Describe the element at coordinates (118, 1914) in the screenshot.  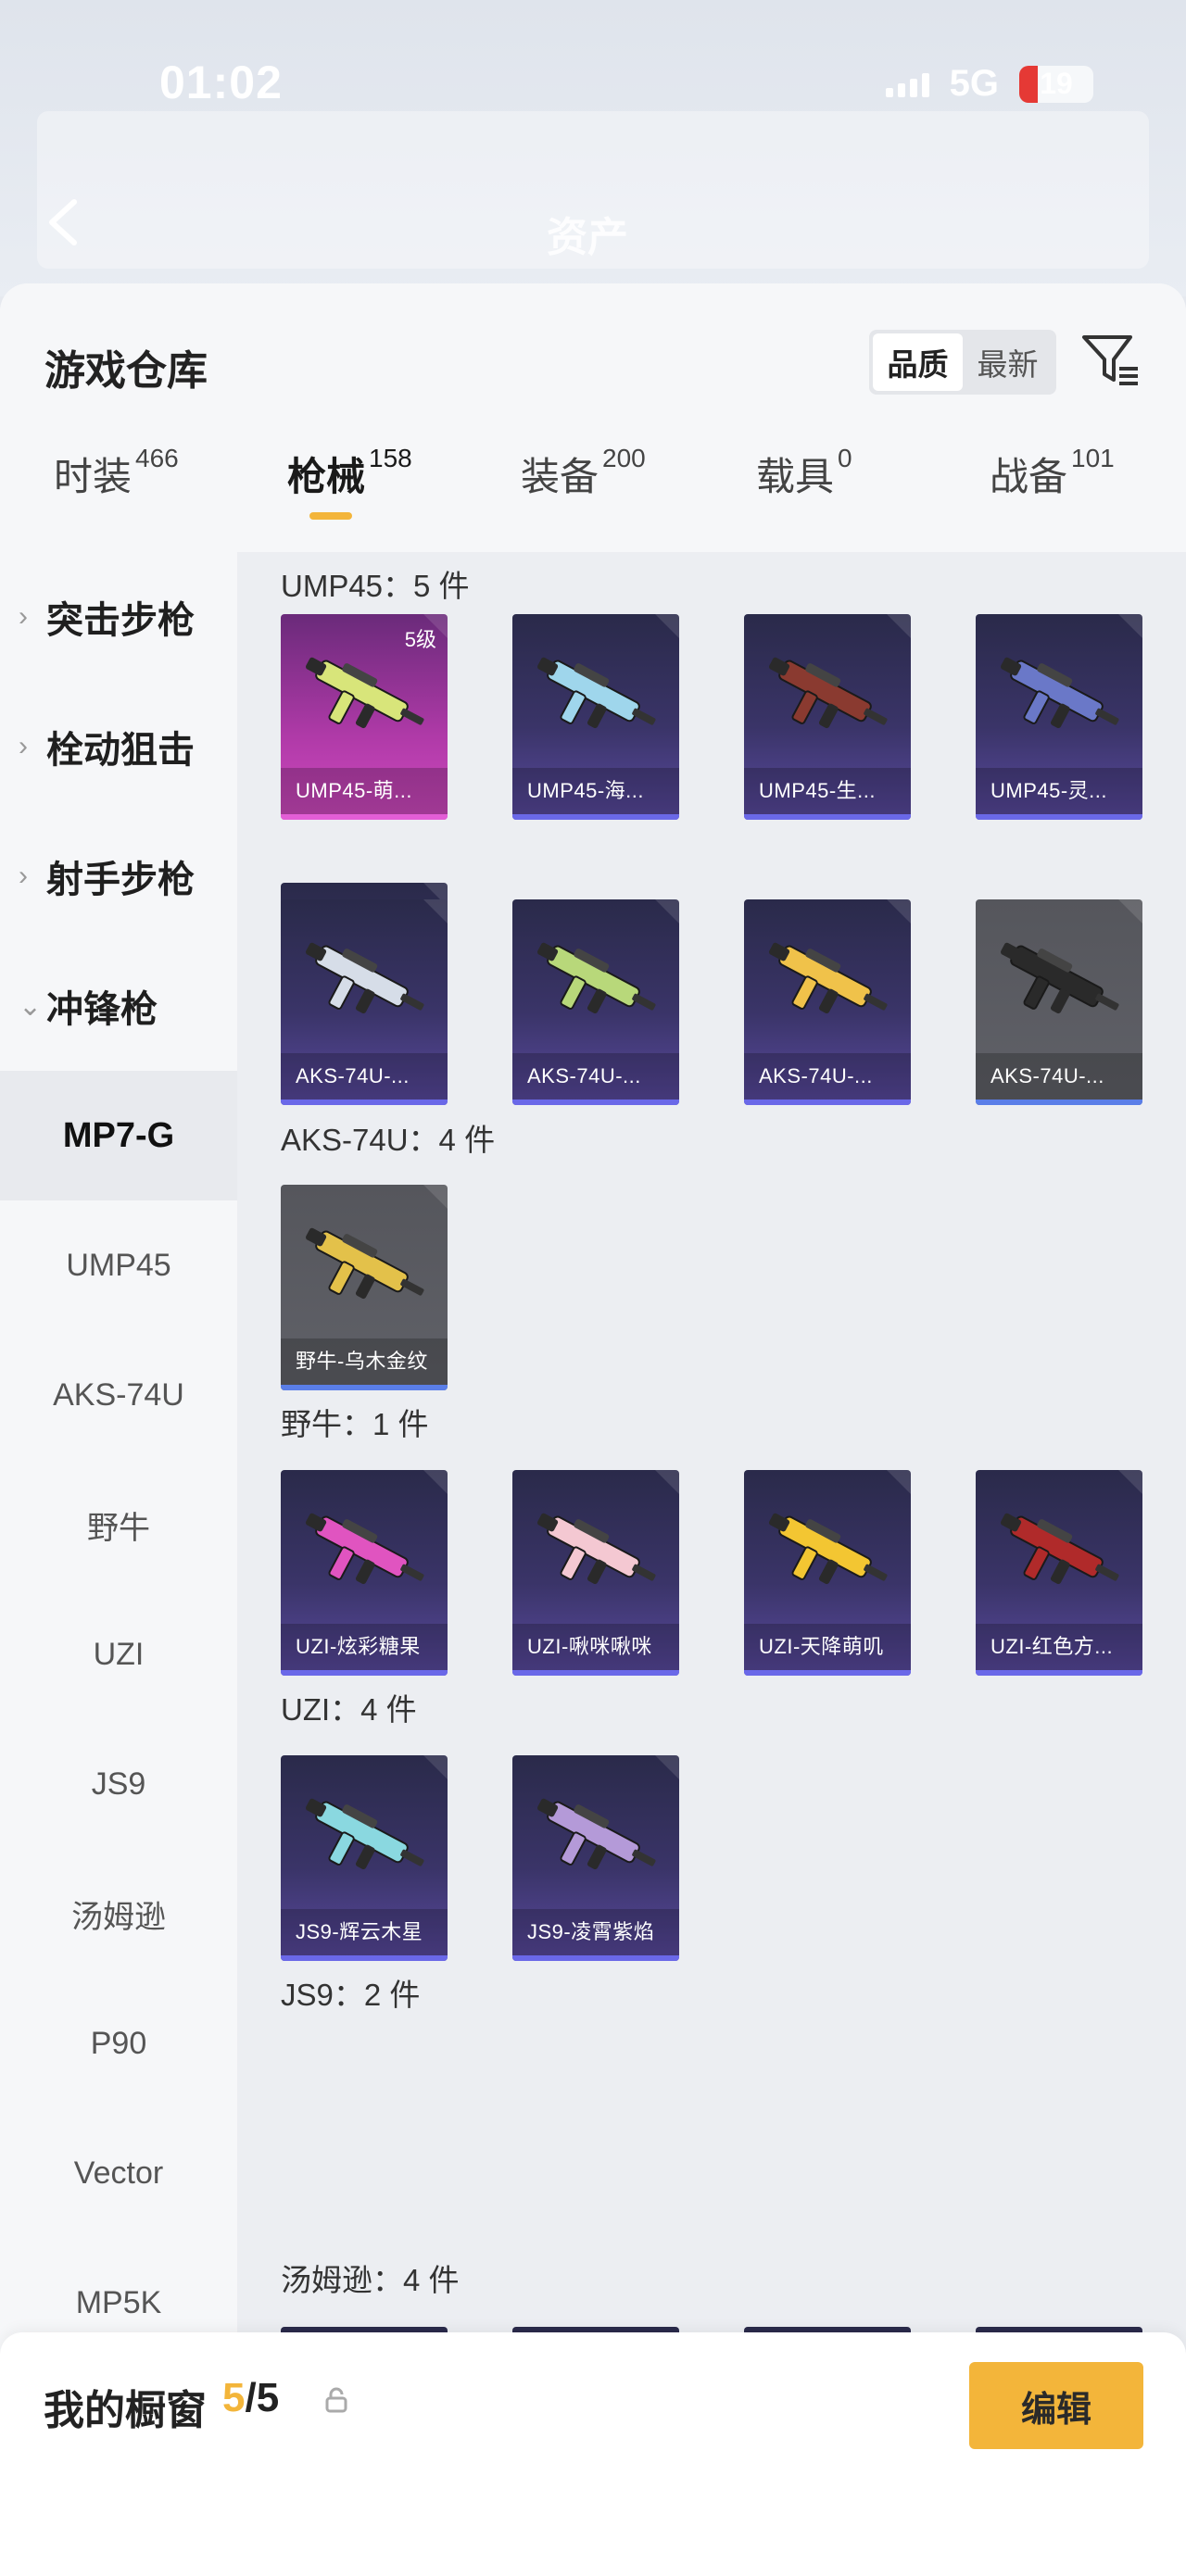
I see `sidebar-item-thompson: 汤姆逊` at that location.